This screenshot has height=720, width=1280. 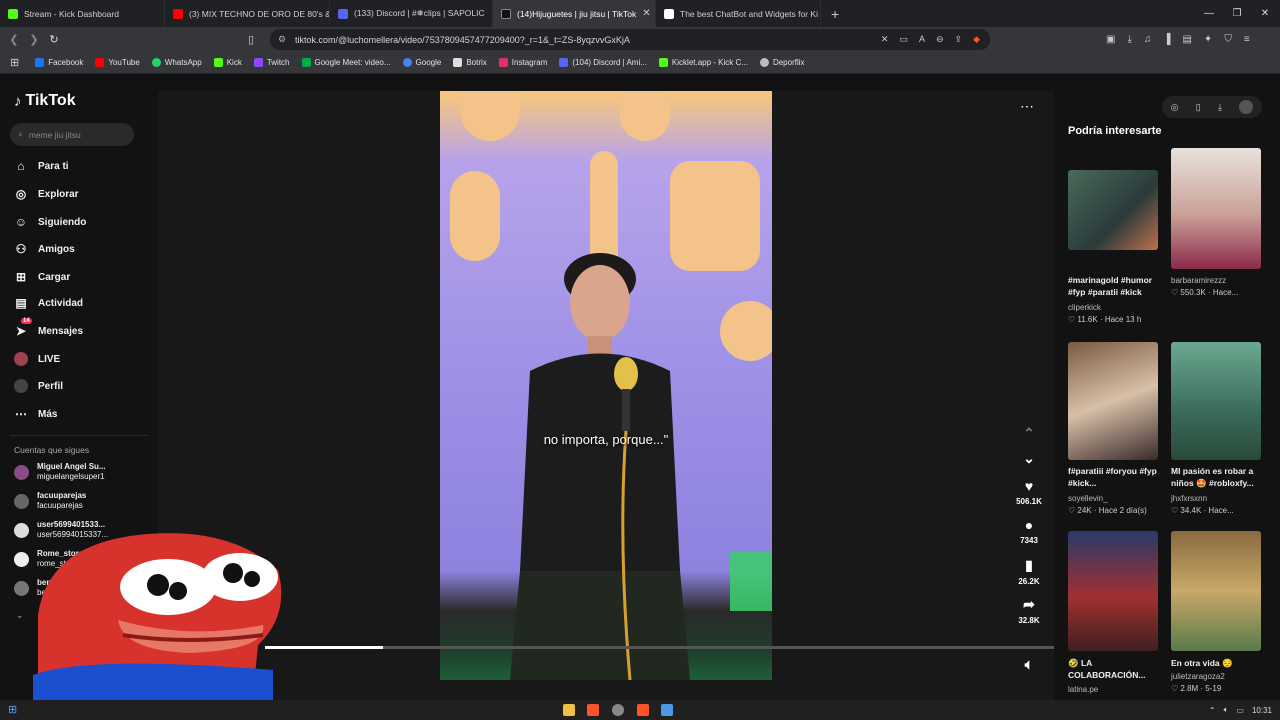 I want to click on tab-title: Stream - Kick Dashboard, so click(x=71, y=13).